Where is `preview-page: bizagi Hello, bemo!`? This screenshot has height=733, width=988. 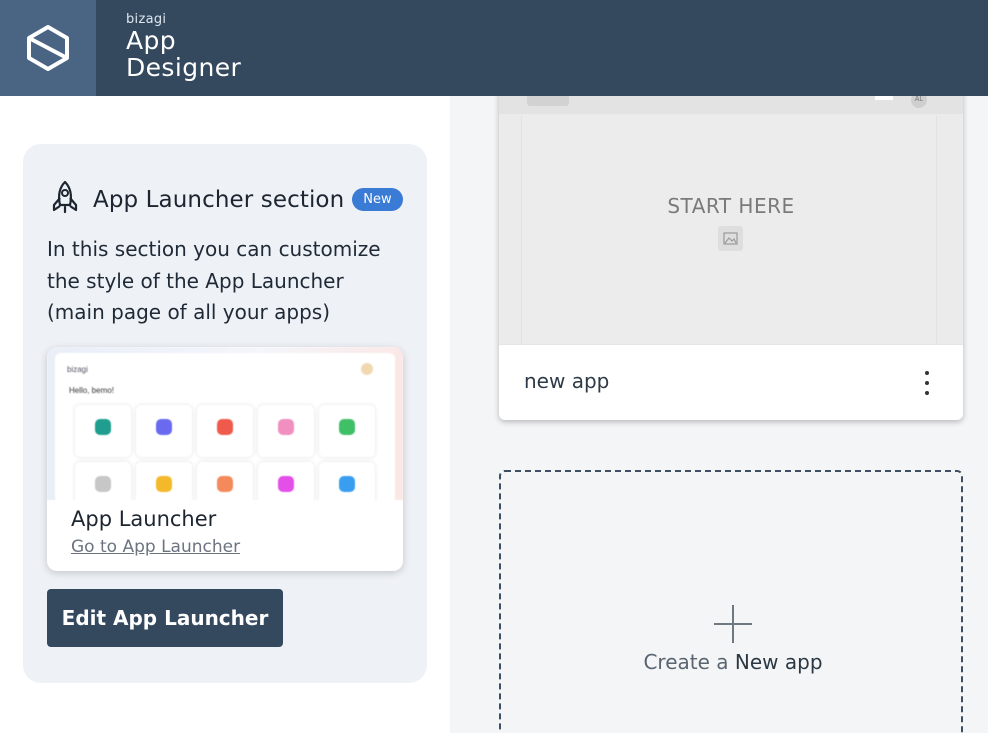
preview-page: bizagi Hello, bemo! is located at coordinates (225, 426).